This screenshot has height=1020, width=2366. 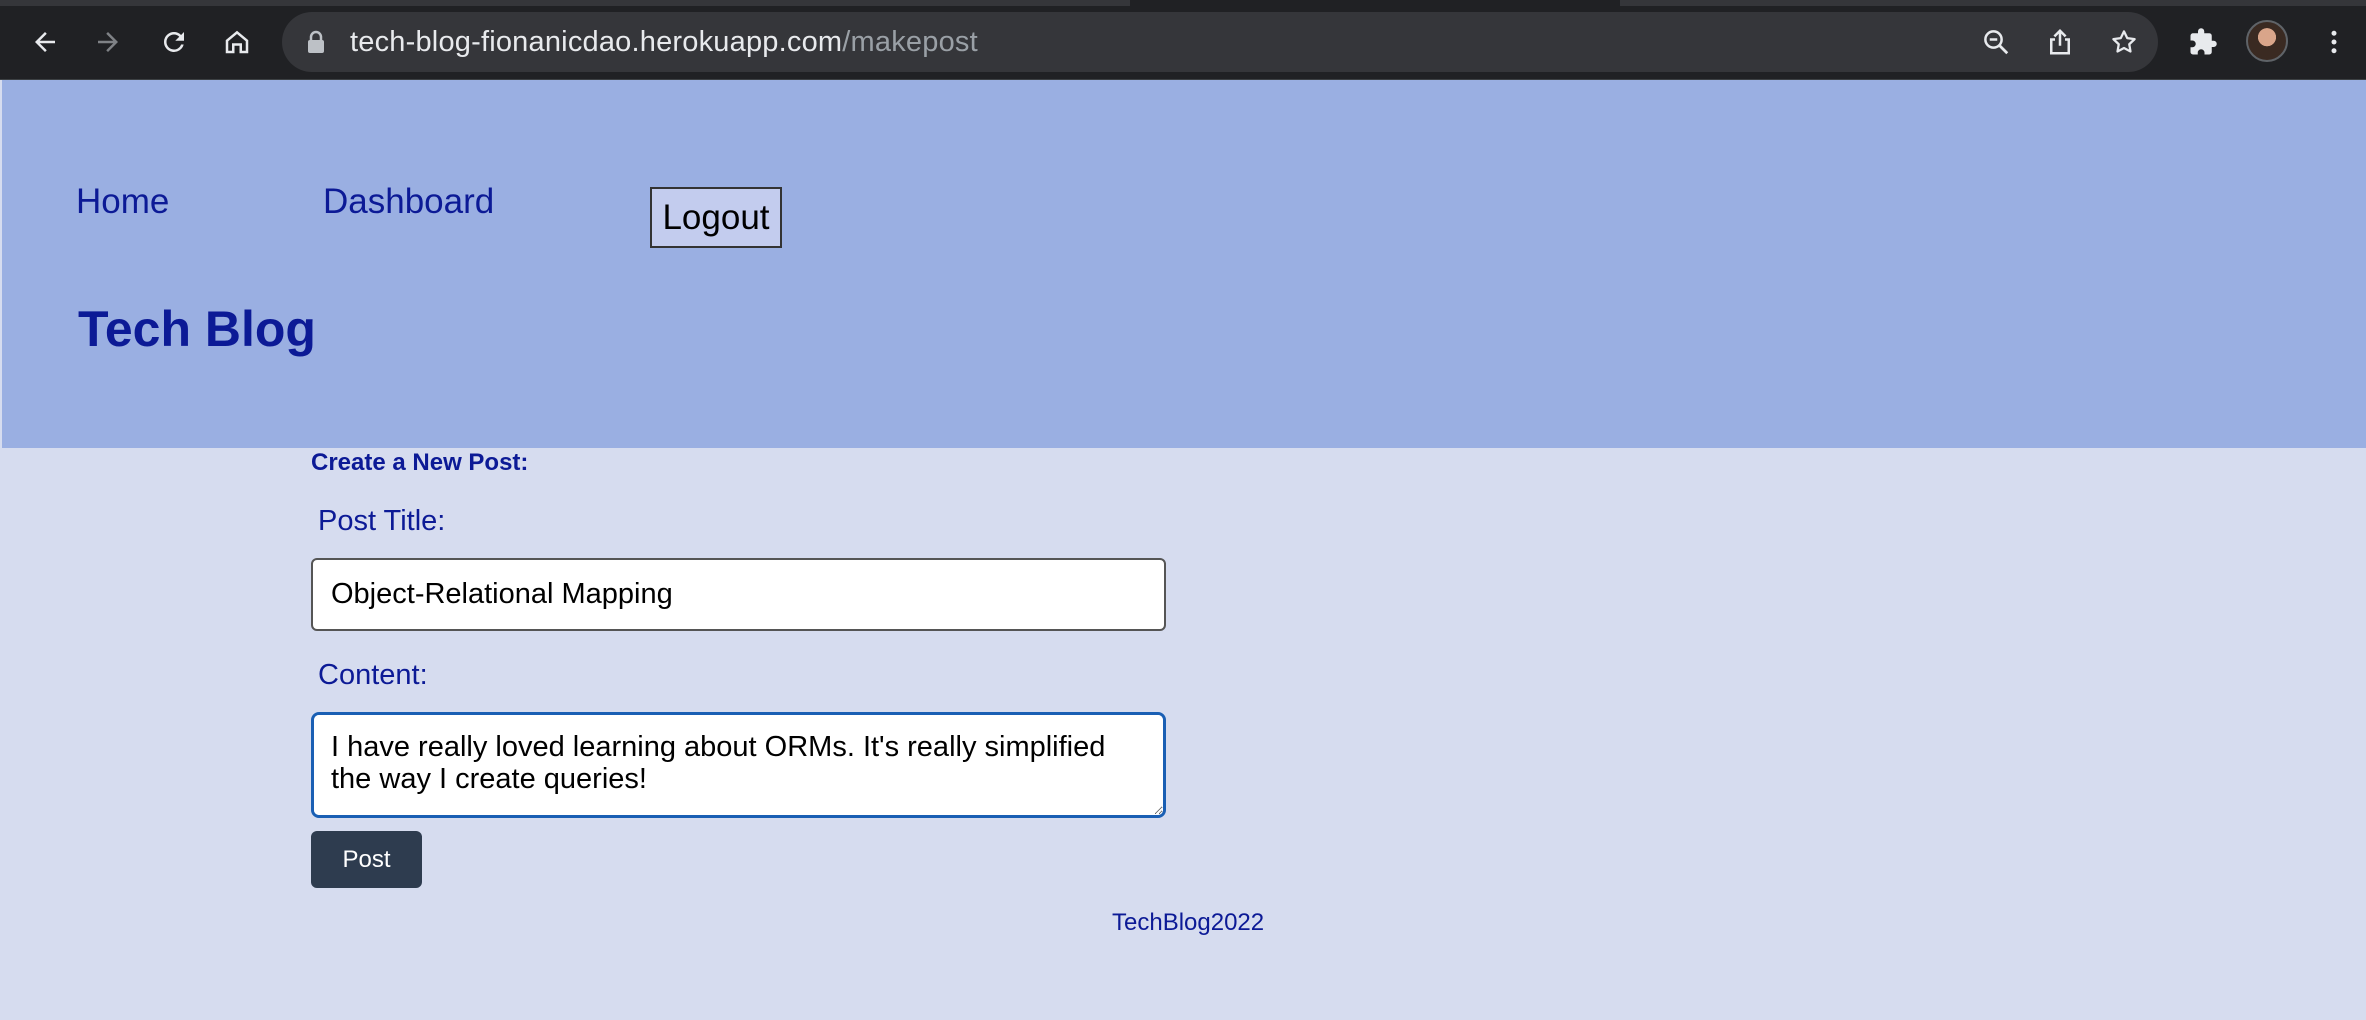 I want to click on kebab-menu-icon, so click(x=2334, y=42).